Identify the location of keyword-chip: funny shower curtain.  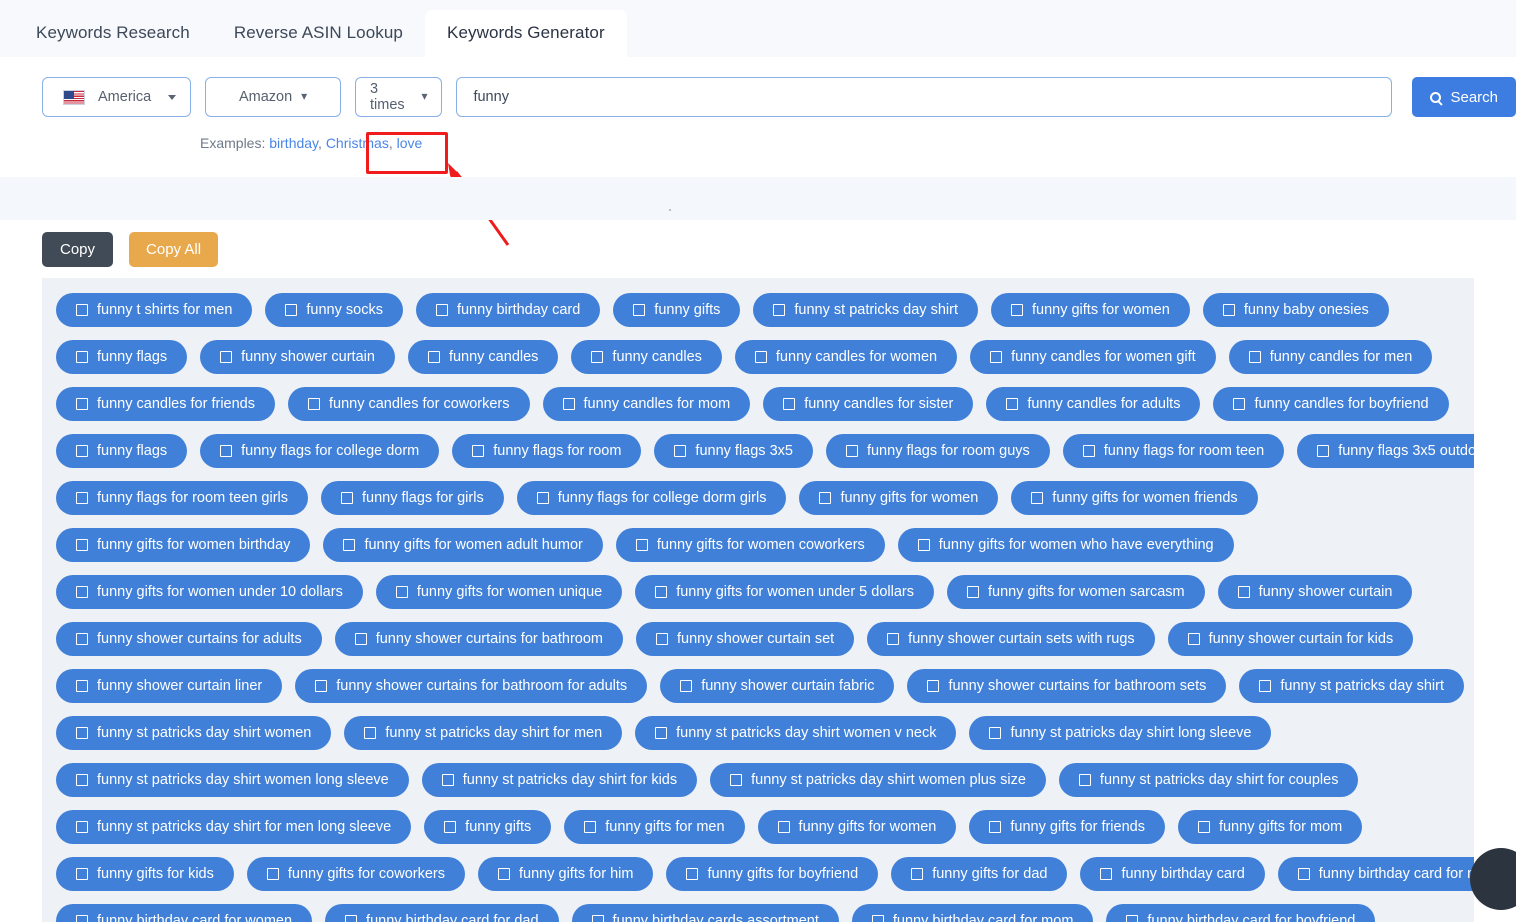
(1315, 592).